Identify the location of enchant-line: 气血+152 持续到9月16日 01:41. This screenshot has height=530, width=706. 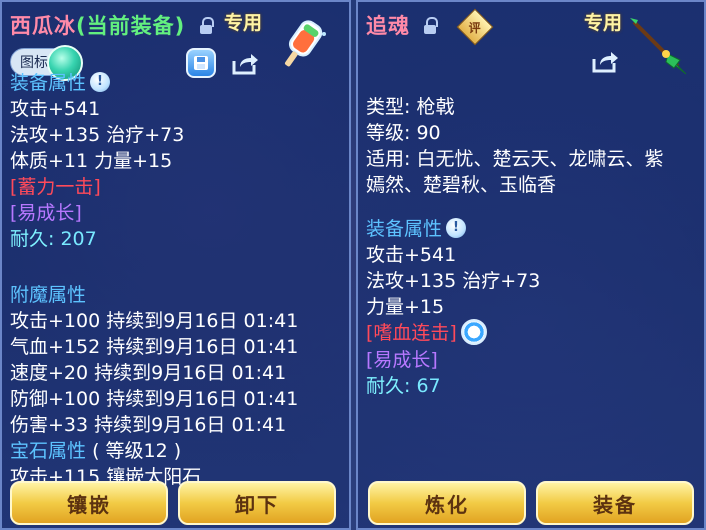
(154, 347).